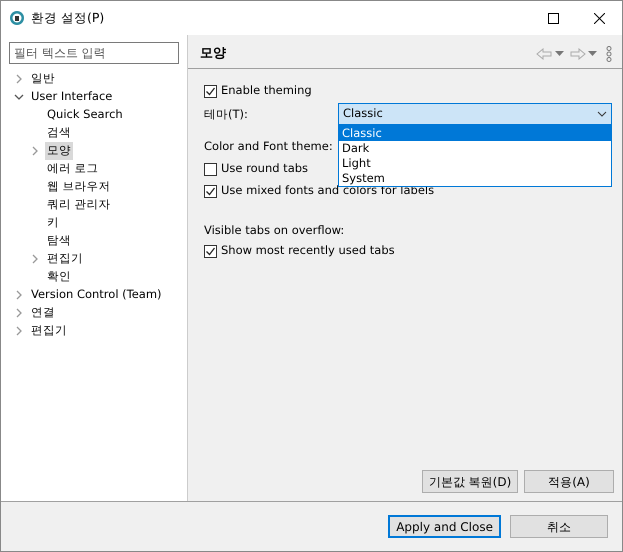 Image resolution: width=623 pixels, height=552 pixels. What do you see at coordinates (609, 54) in the screenshot?
I see `more-icon` at bounding box center [609, 54].